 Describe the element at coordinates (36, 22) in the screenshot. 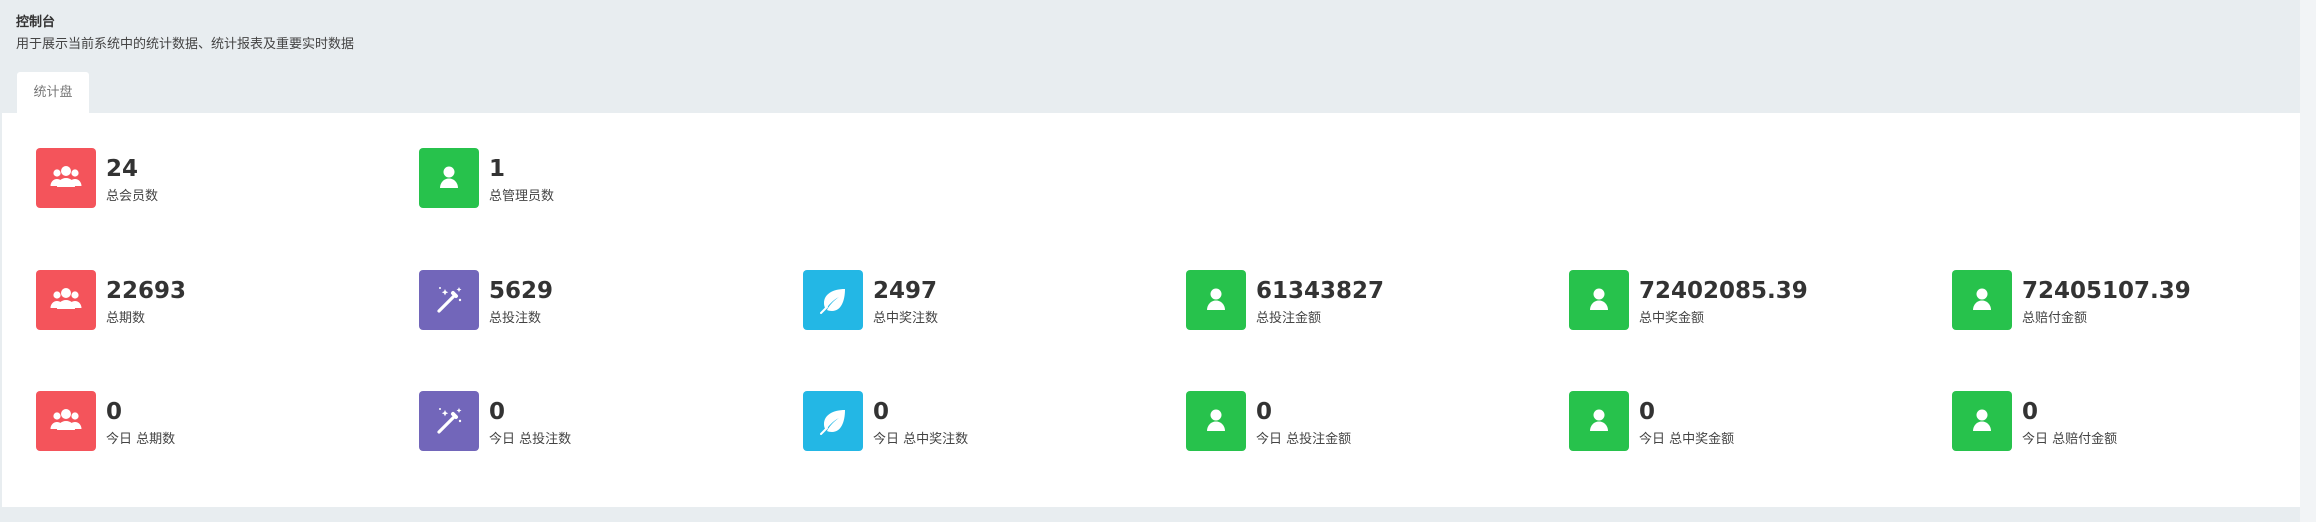

I see `page-title: 控制台` at that location.